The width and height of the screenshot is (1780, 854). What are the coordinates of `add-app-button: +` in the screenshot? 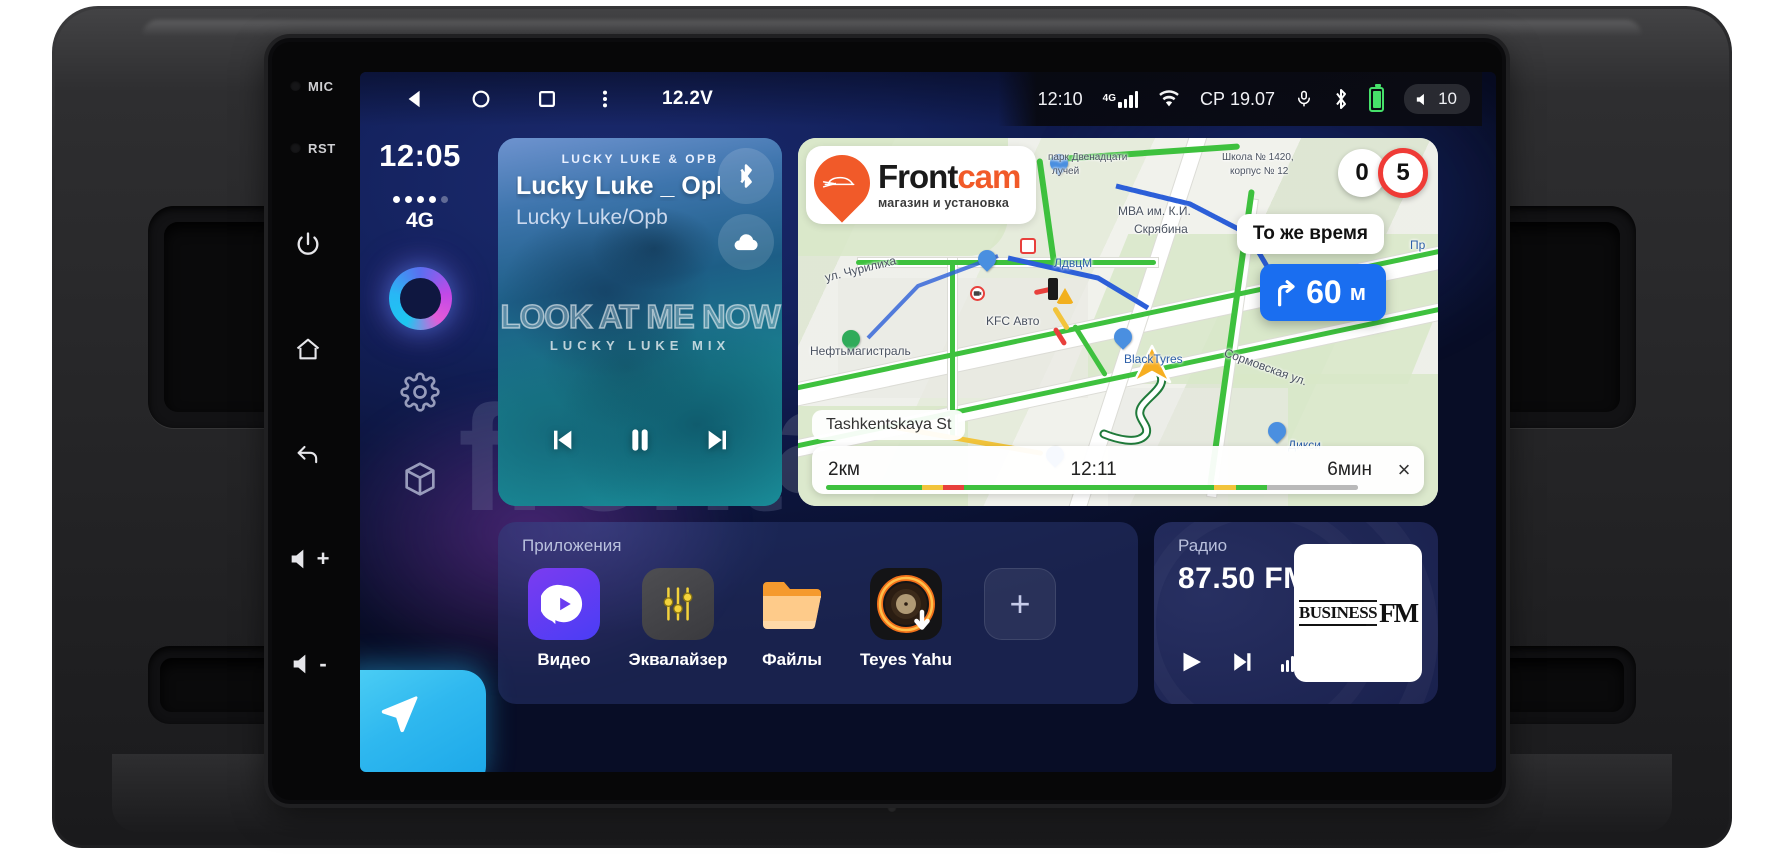 It's located at (1020, 604).